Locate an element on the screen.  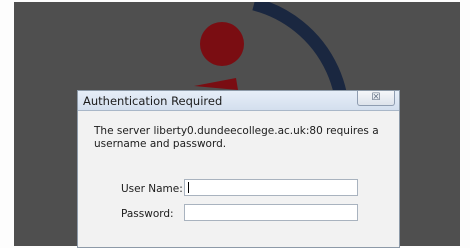
dialog-title: Authentication Required is located at coordinates (153, 101).